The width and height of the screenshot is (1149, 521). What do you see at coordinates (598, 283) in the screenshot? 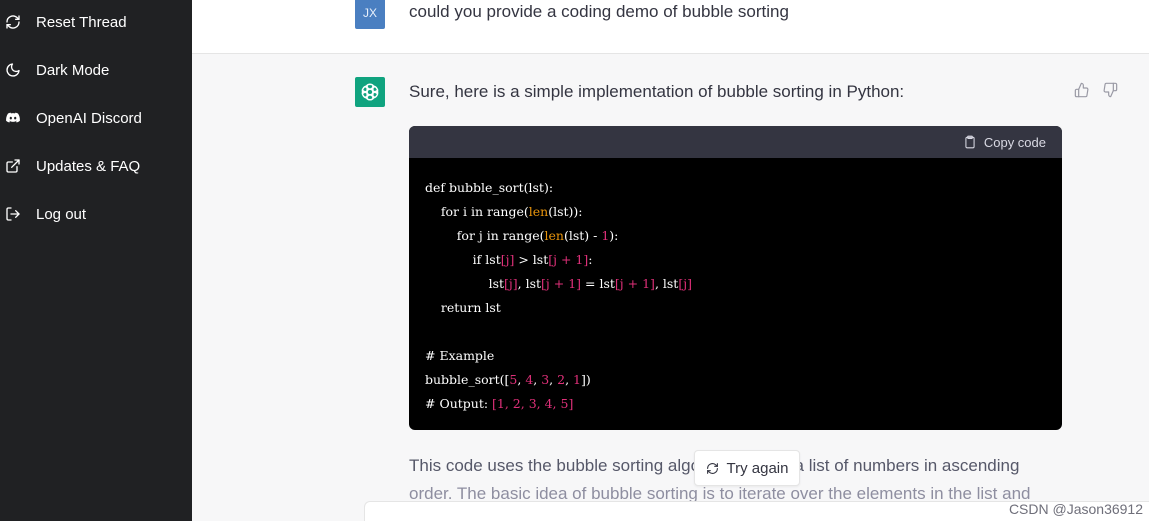
I see `code-token: = lst` at bounding box center [598, 283].